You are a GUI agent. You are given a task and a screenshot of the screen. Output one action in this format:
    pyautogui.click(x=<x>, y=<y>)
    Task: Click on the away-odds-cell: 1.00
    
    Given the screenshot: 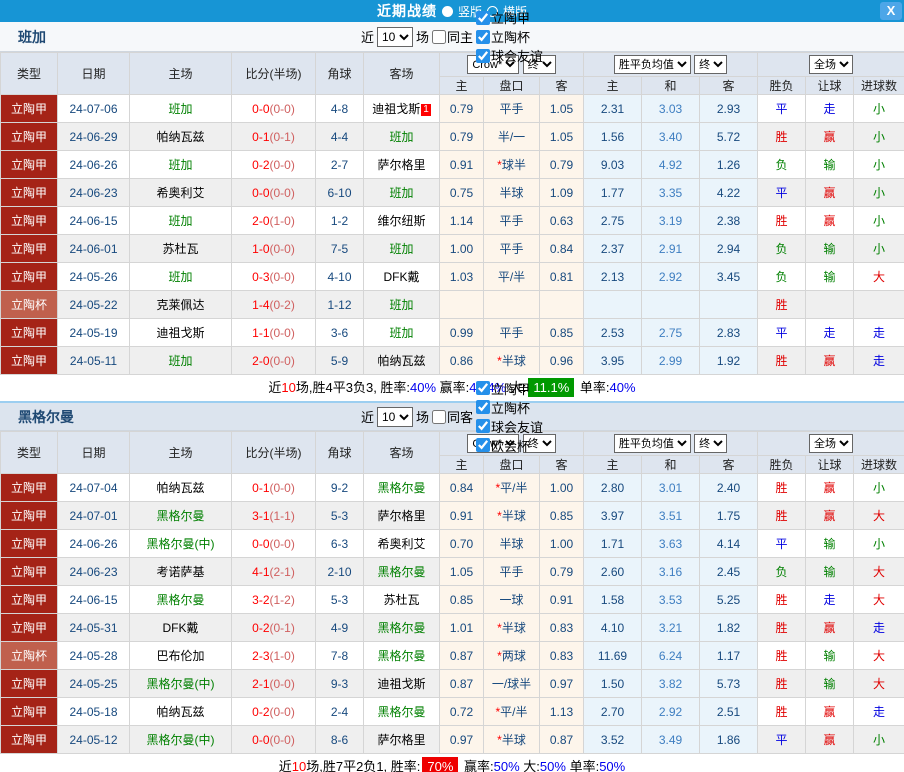 What is the action you would take?
    pyautogui.click(x=561, y=487)
    